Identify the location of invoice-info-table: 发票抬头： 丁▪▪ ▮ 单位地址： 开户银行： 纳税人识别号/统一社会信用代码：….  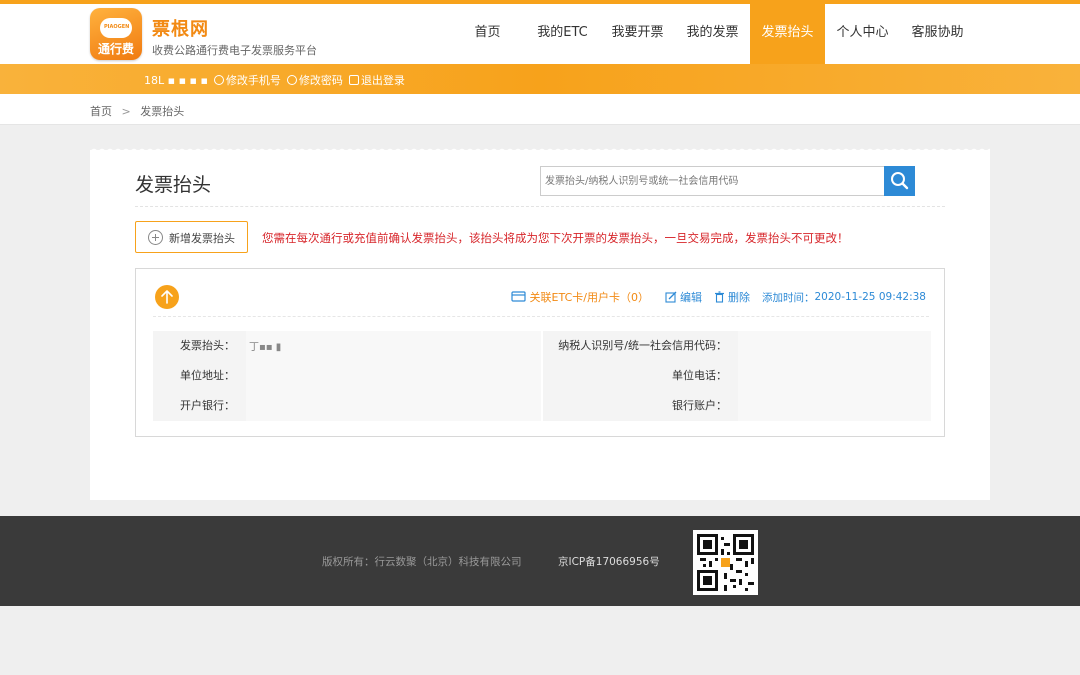
(542, 376).